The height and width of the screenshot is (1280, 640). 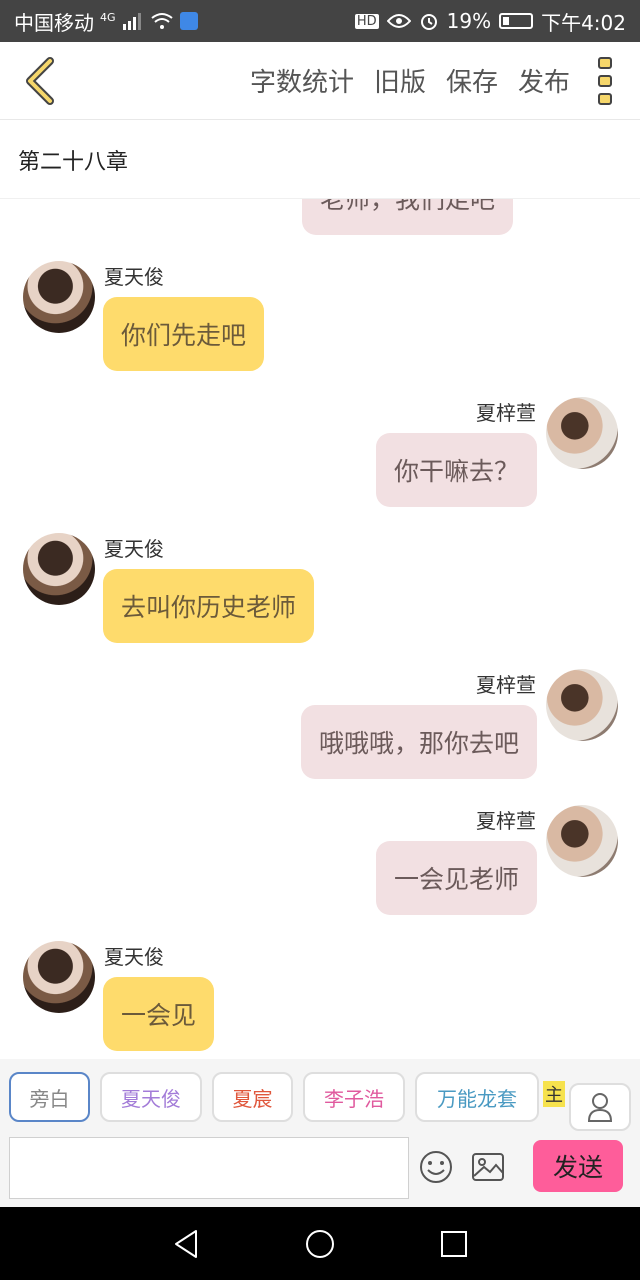 I want to click on chat-bubble-text: 哦哦哦，那你去吧, so click(x=418, y=743).